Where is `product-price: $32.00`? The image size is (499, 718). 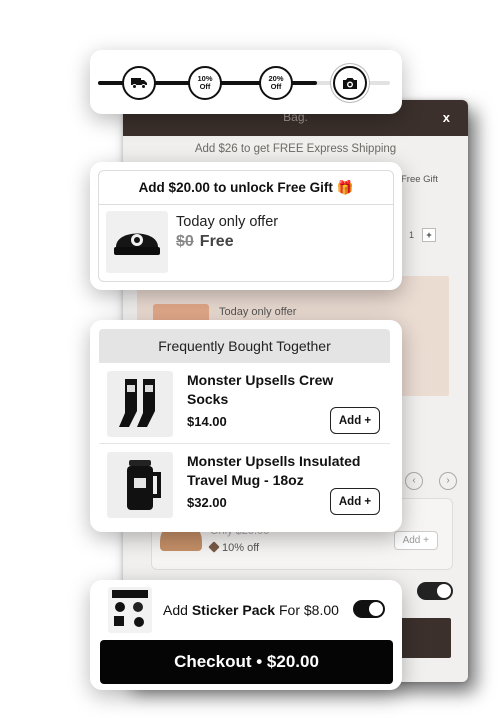
product-price: $32.00 is located at coordinates (207, 502).